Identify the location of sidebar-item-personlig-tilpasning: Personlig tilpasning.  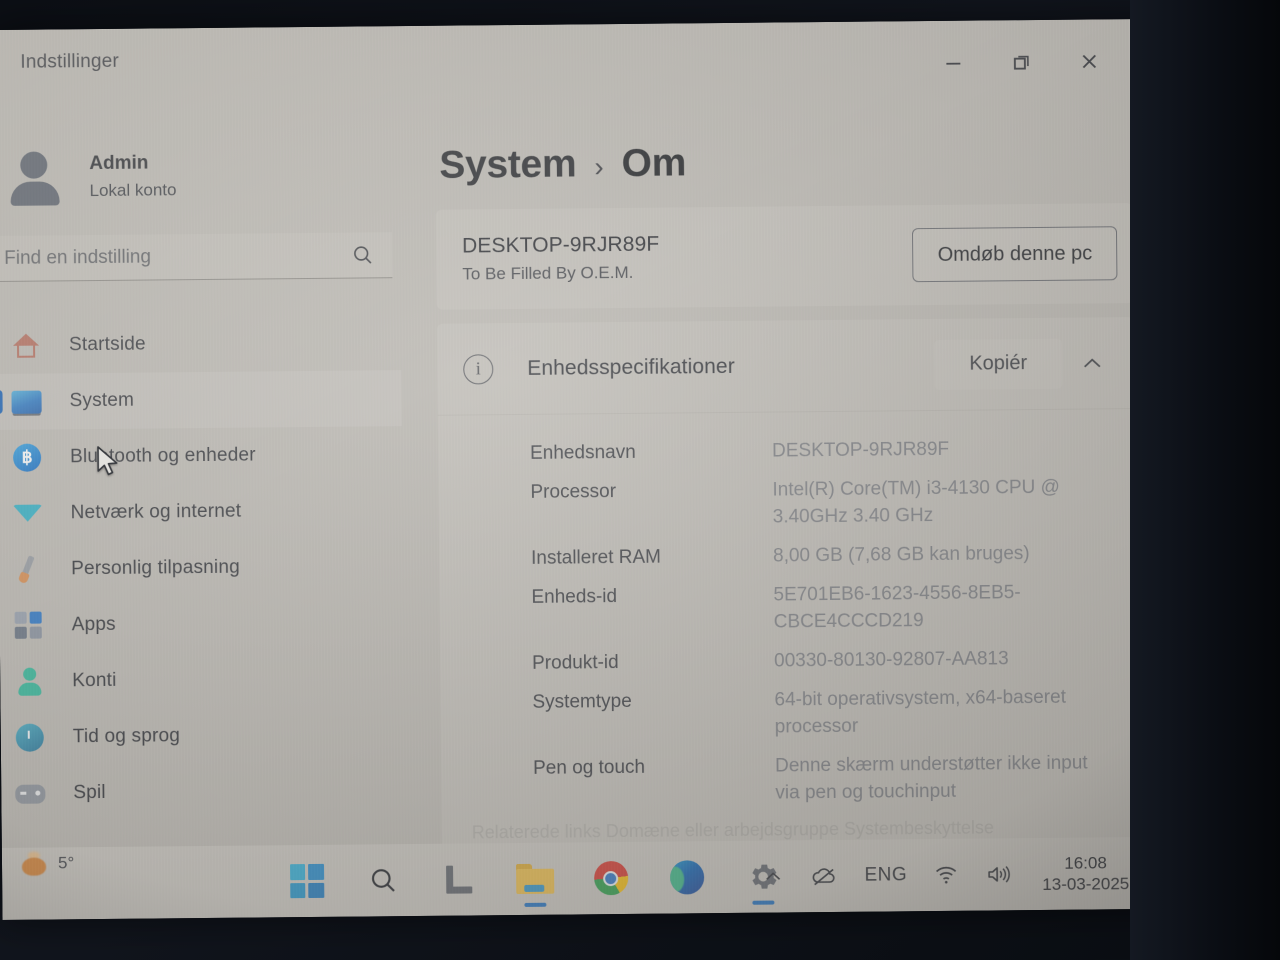
(201, 568).